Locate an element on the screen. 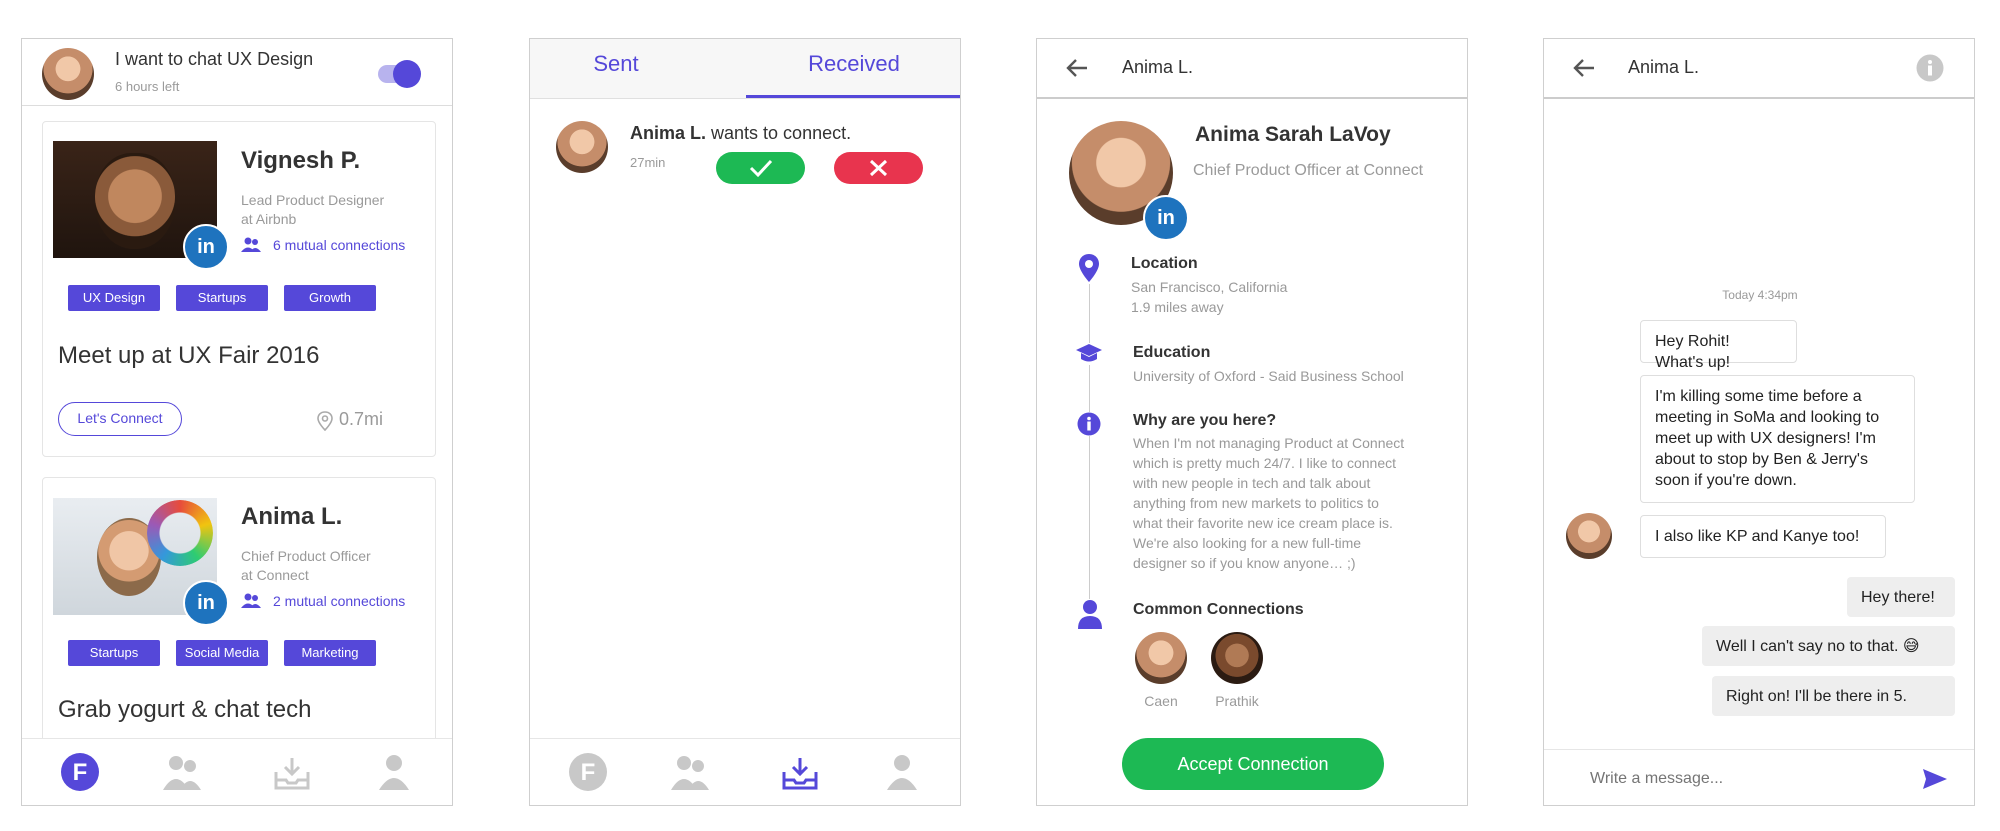 This screenshot has height=831, width=2000. location-line2: 1.9 miles away is located at coordinates (1177, 307).